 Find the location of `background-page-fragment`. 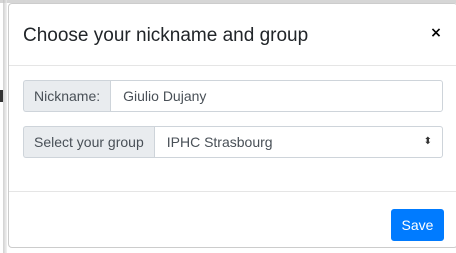

background-page-fragment is located at coordinates (1, 96).